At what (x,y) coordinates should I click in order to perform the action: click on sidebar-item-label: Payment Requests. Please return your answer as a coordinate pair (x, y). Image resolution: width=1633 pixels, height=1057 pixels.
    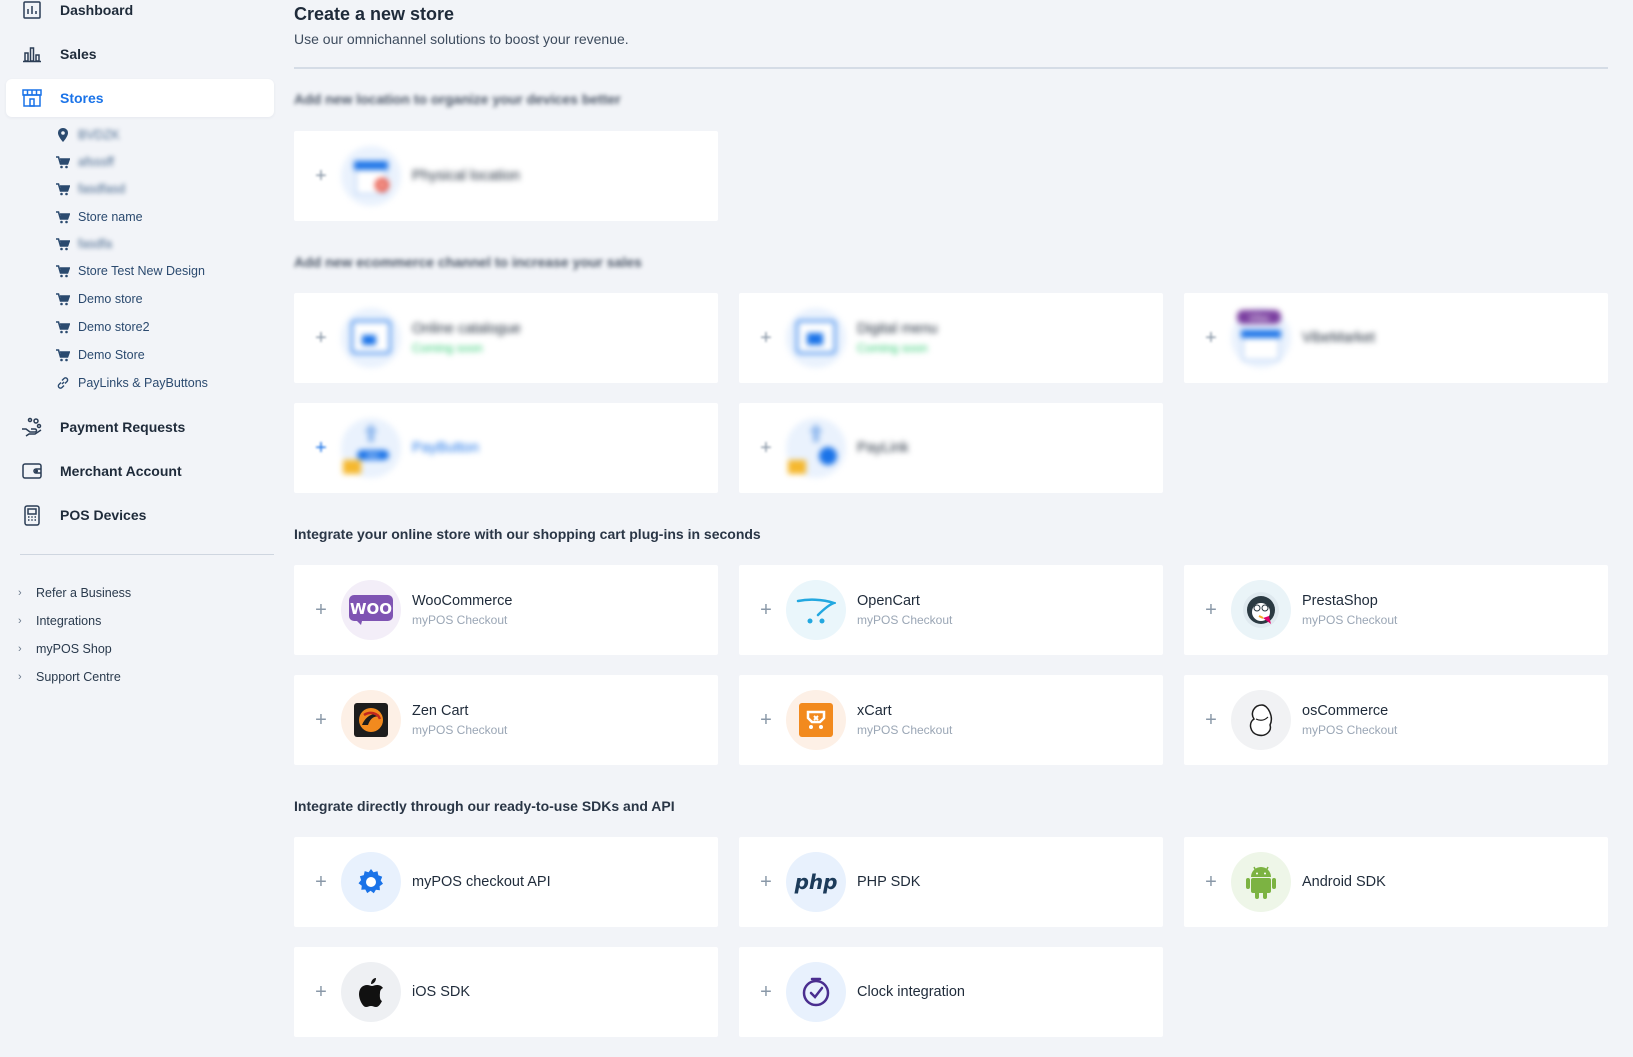
    Looking at the image, I should click on (123, 427).